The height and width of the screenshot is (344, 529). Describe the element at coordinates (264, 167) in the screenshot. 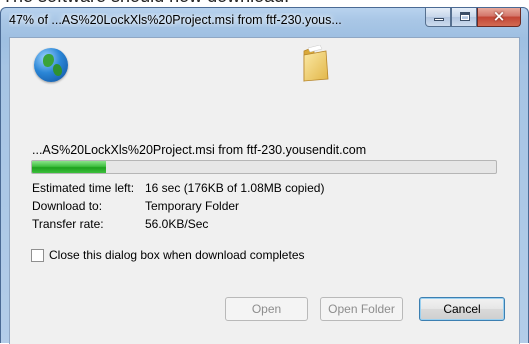

I see `download-progress-bar` at that location.